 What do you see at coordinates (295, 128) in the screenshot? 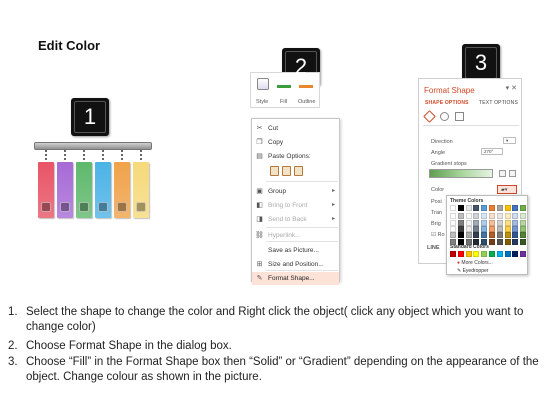
I see `menu-item-cut: ✂ Cut` at bounding box center [295, 128].